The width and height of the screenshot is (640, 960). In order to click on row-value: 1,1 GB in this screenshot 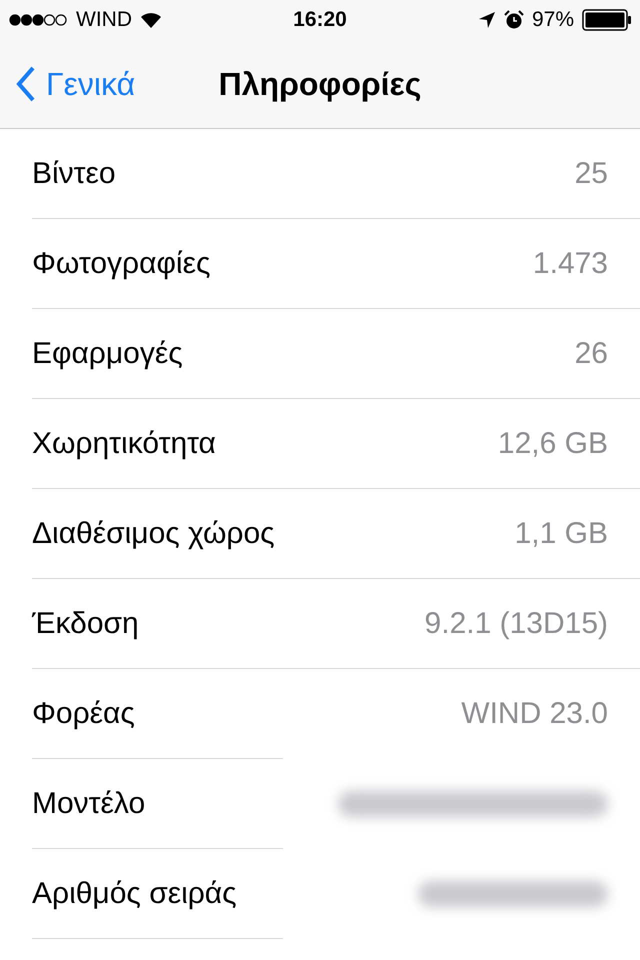, I will do `click(561, 533)`.